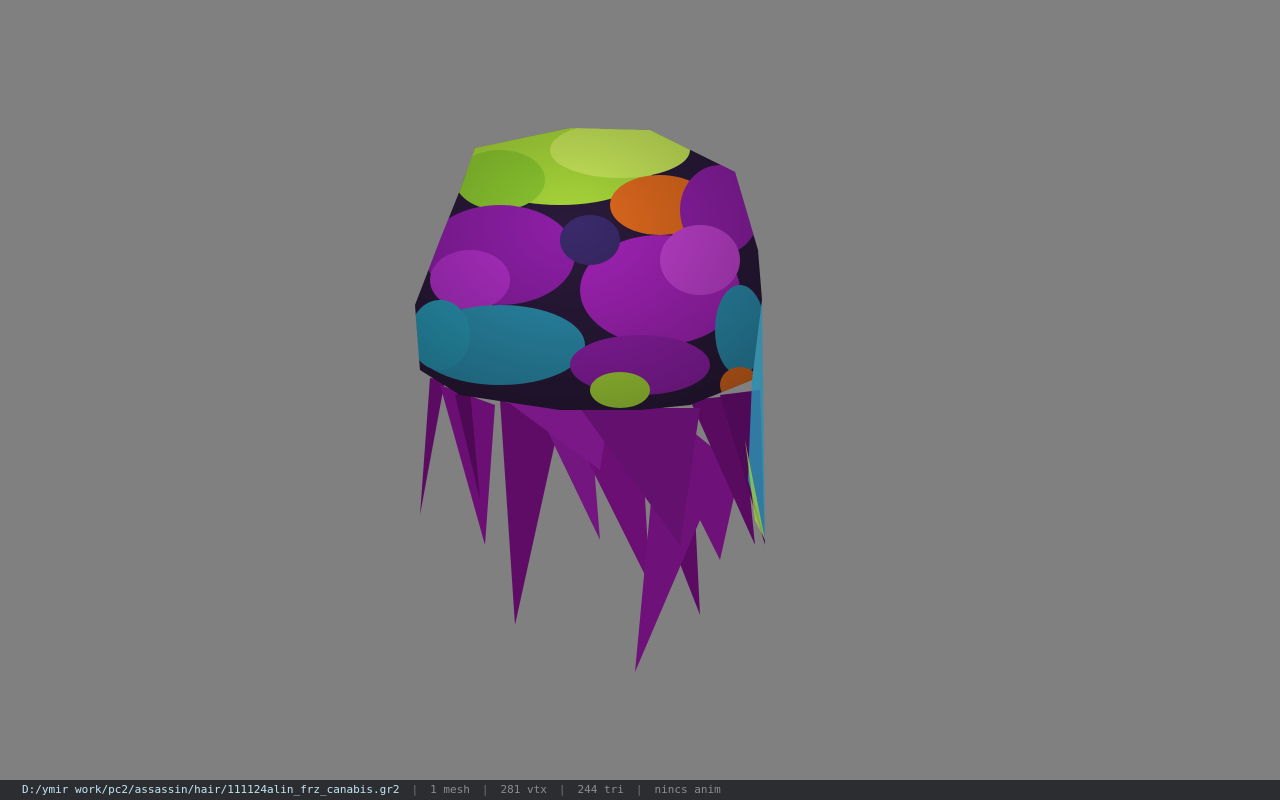 The width and height of the screenshot is (1280, 800). Describe the element at coordinates (600, 789) in the screenshot. I see `triangle-count: 244 tri` at that location.